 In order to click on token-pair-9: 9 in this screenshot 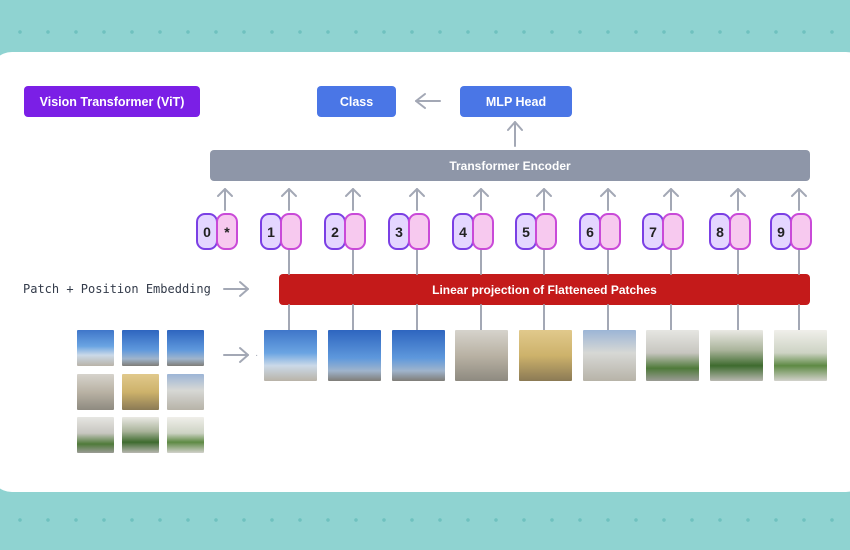, I will do `click(791, 231)`.